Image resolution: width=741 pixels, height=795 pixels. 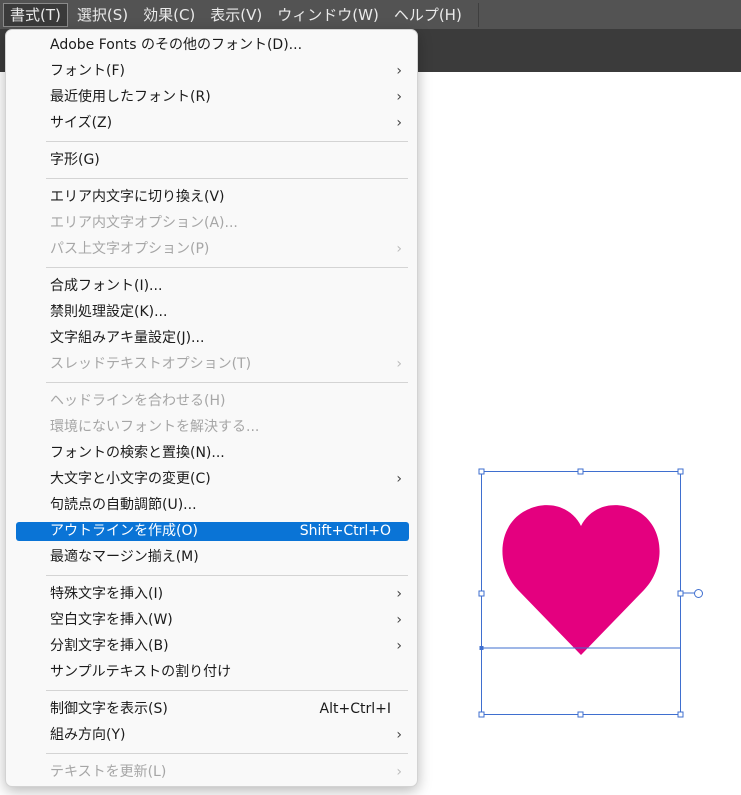 I want to click on menu-item-label: 組み方向(Y), so click(x=88, y=735).